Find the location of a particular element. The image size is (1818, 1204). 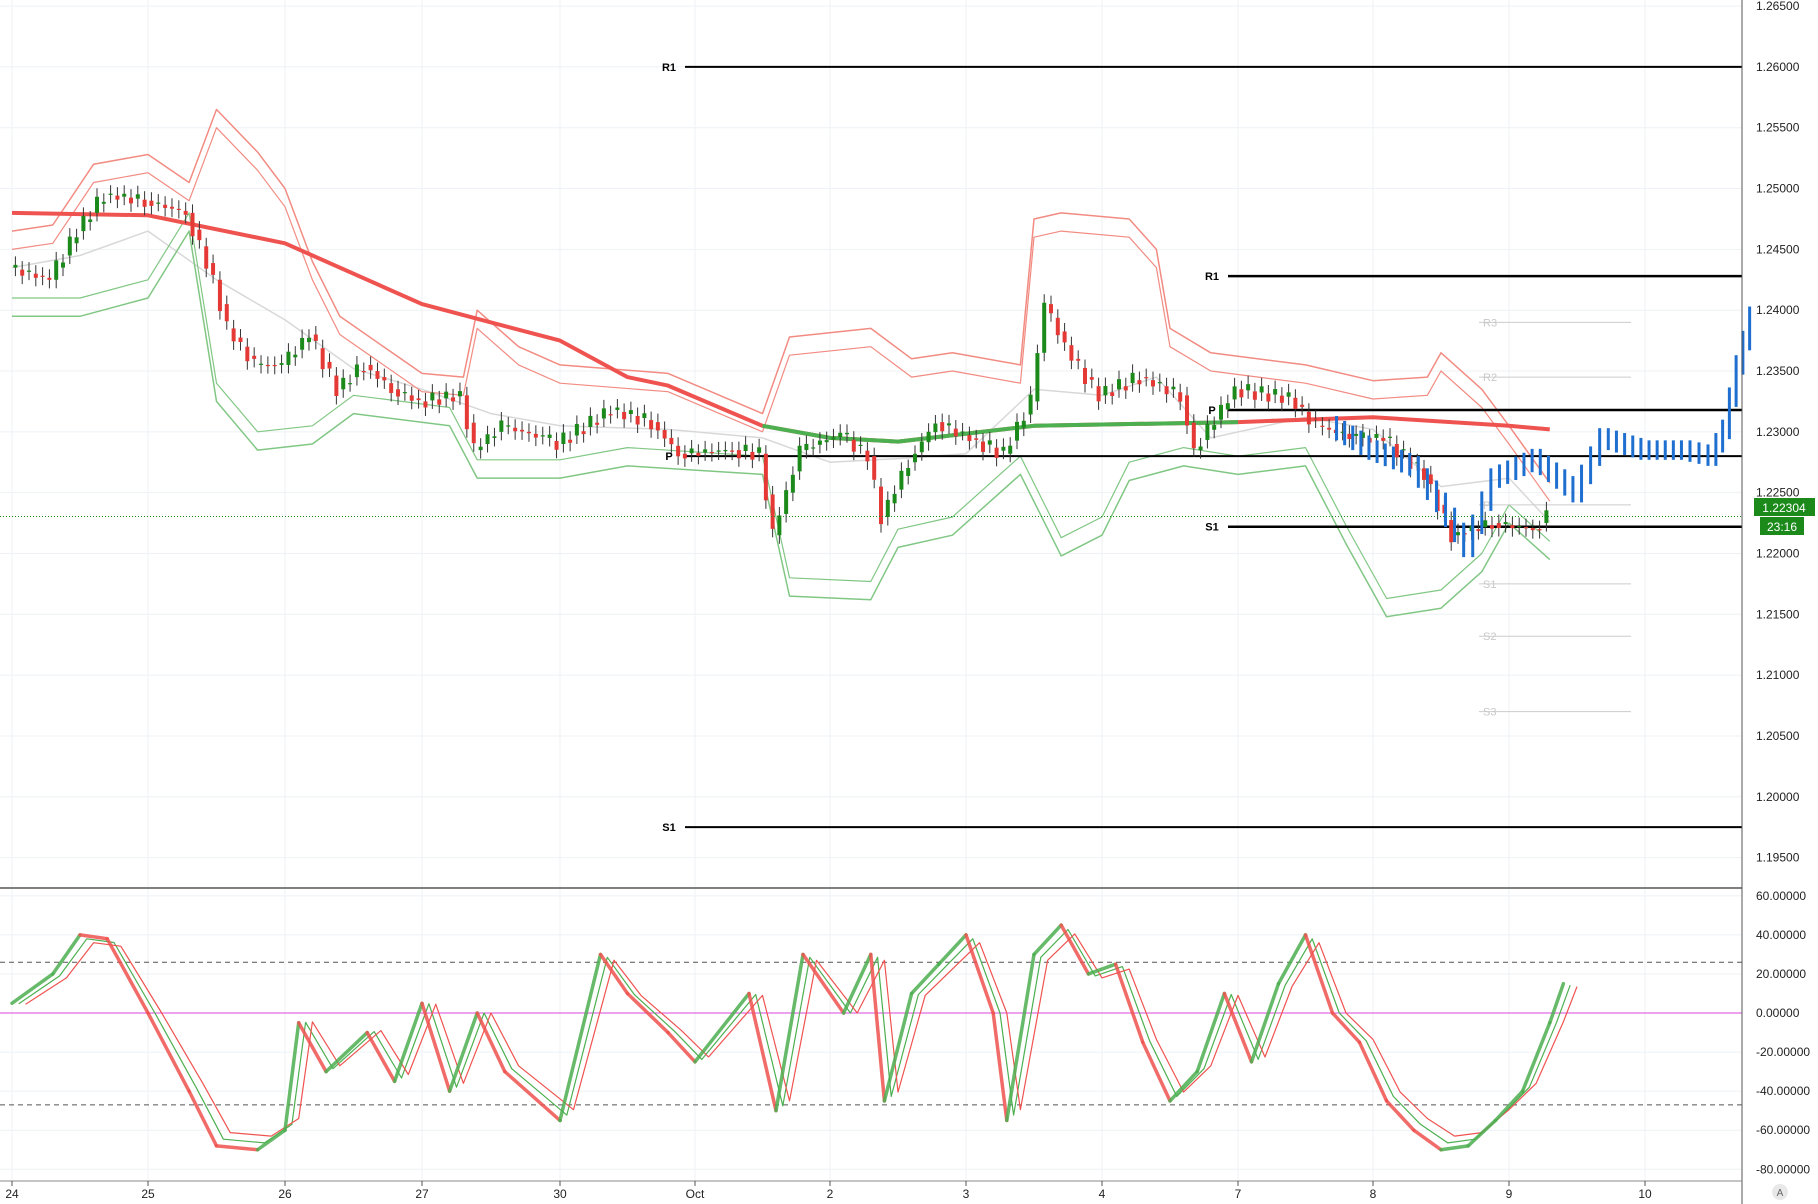

auto-scale-button: A is located at coordinates (1780, 1192).